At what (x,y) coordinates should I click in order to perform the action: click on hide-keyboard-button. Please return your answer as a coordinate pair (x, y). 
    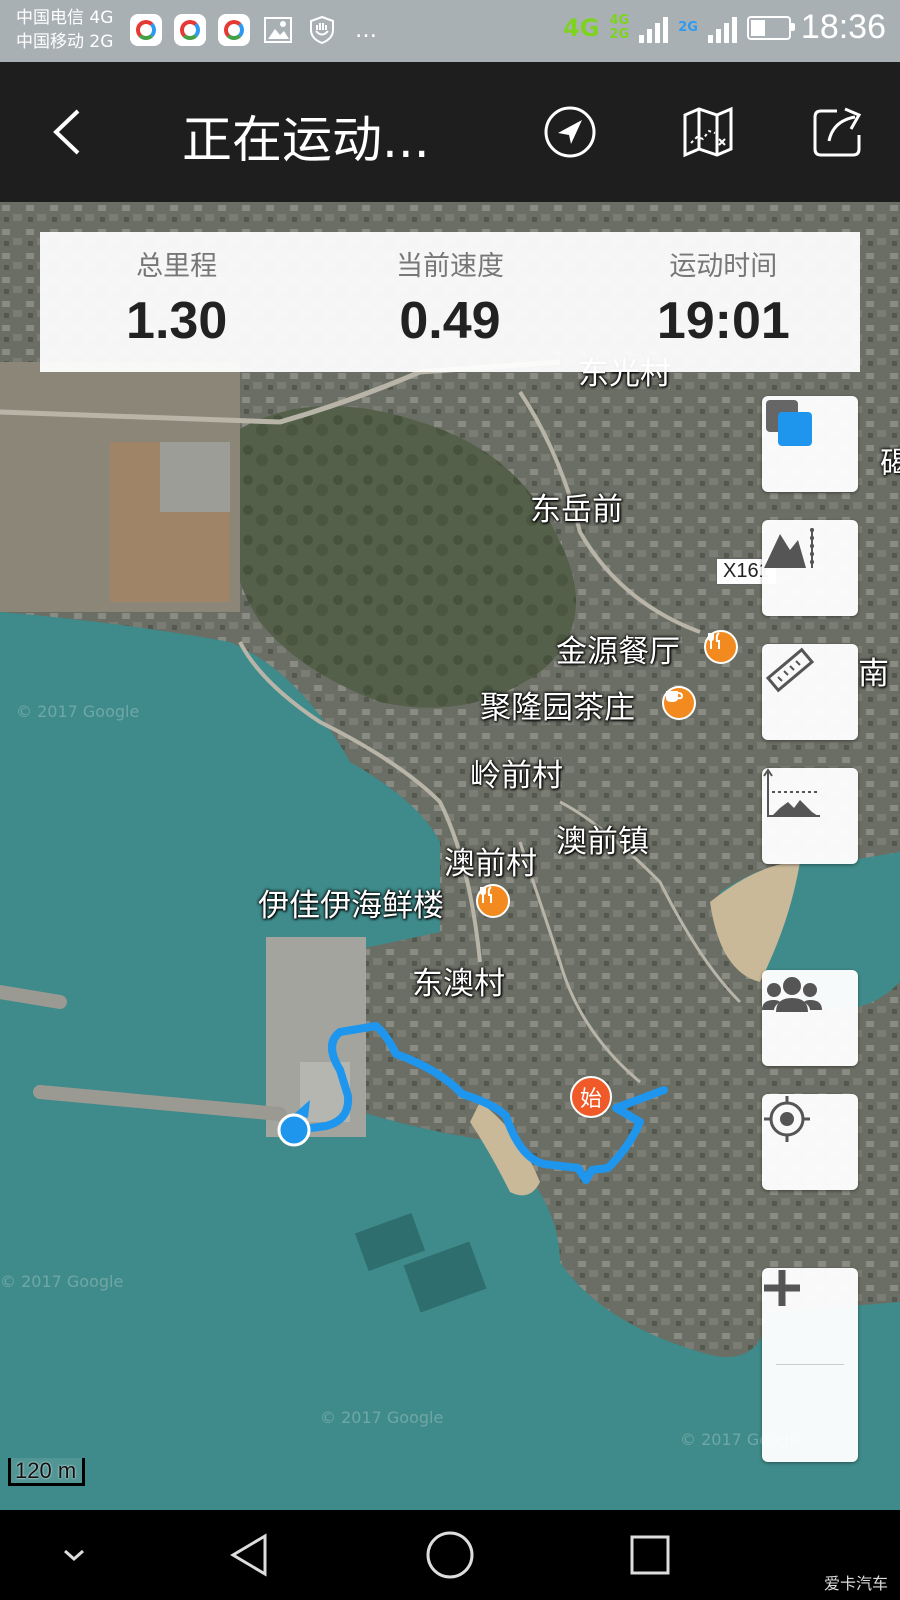
    Looking at the image, I should click on (74, 1555).